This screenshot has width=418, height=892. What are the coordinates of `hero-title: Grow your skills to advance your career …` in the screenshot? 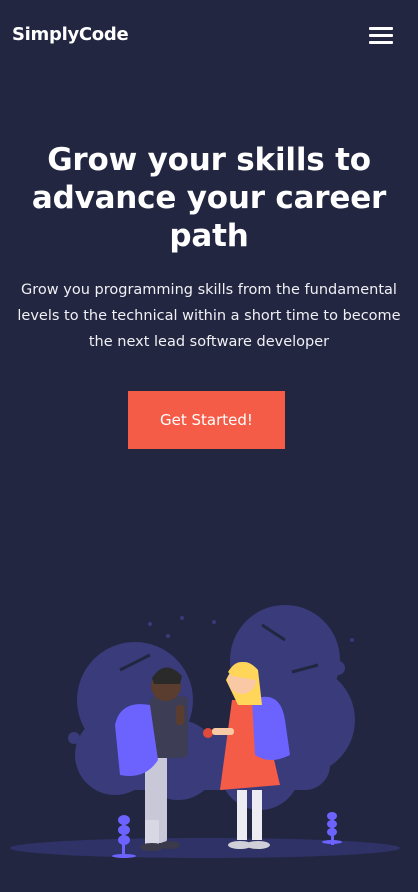 It's located at (209, 198).